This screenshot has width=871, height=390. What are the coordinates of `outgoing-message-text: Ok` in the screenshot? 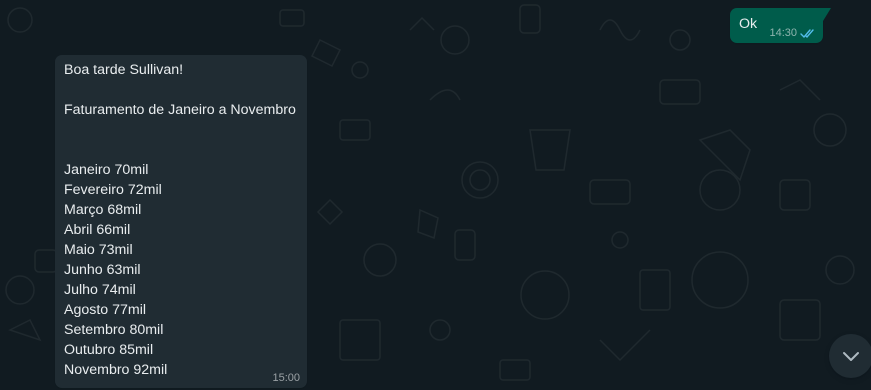 It's located at (748, 24).